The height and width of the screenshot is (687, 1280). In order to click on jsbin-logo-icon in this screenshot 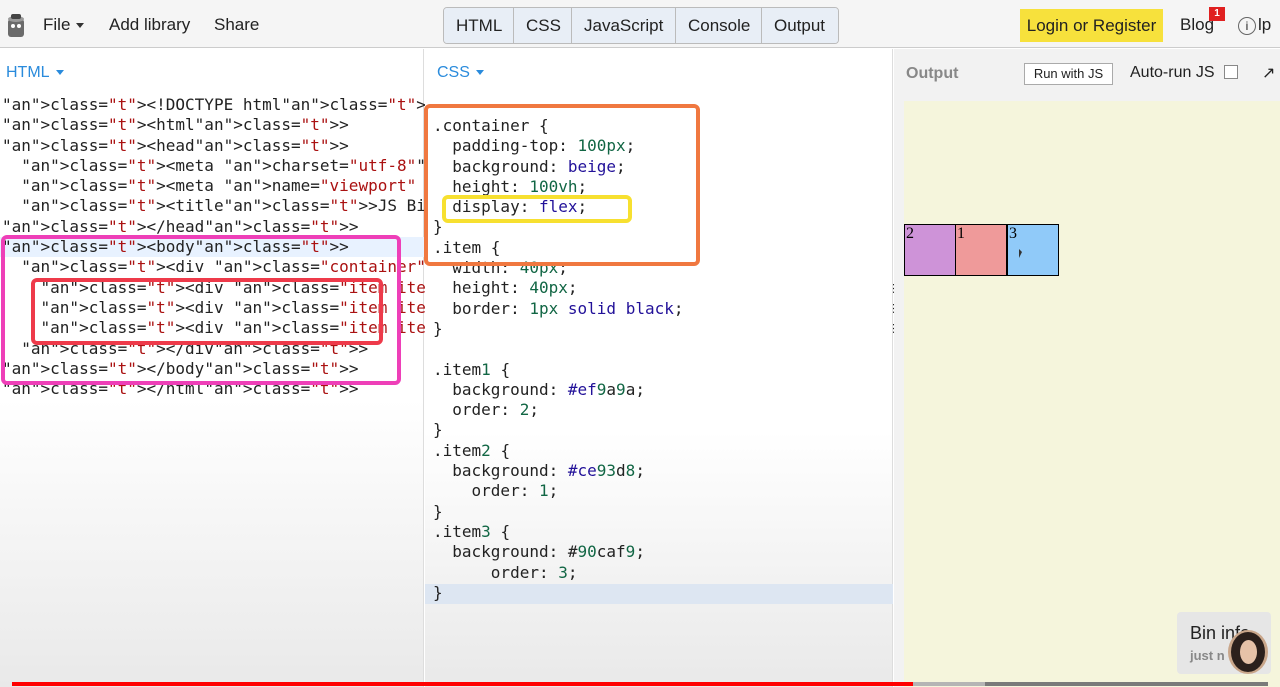, I will do `click(16, 25)`.